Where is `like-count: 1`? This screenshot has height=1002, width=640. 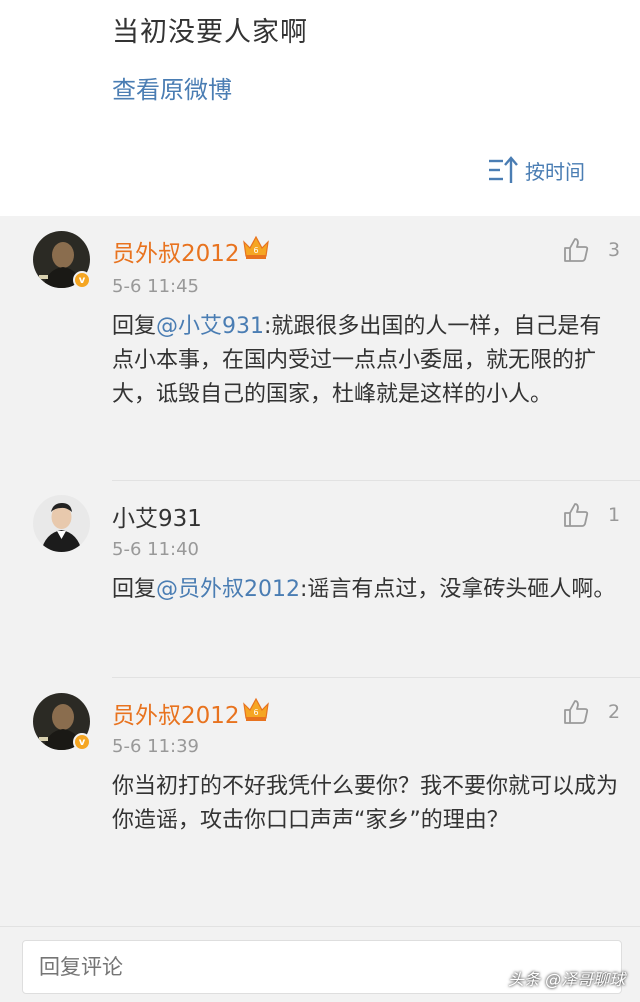 like-count: 1 is located at coordinates (614, 515).